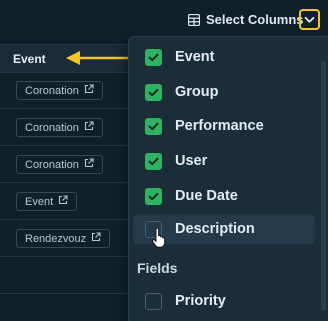 Image resolution: width=328 pixels, height=321 pixels. I want to click on column-option-performance: Performance, so click(224, 126).